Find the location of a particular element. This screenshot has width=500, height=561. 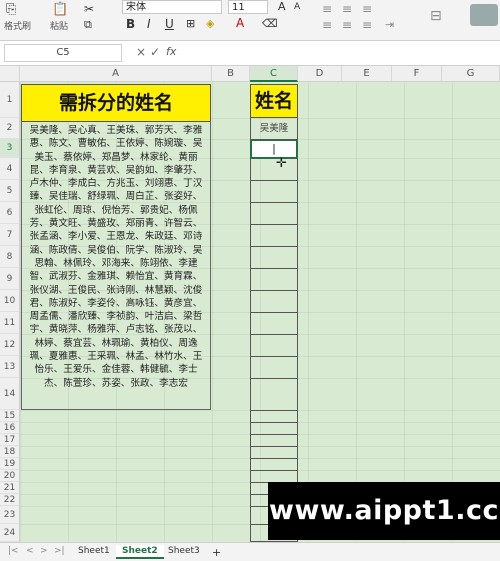

tab-sheet1: Sheet1 is located at coordinates (94, 551).